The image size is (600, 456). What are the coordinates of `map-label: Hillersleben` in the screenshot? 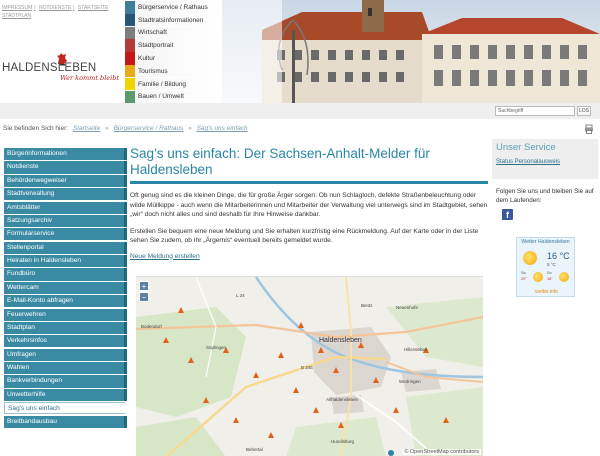 It's located at (416, 349).